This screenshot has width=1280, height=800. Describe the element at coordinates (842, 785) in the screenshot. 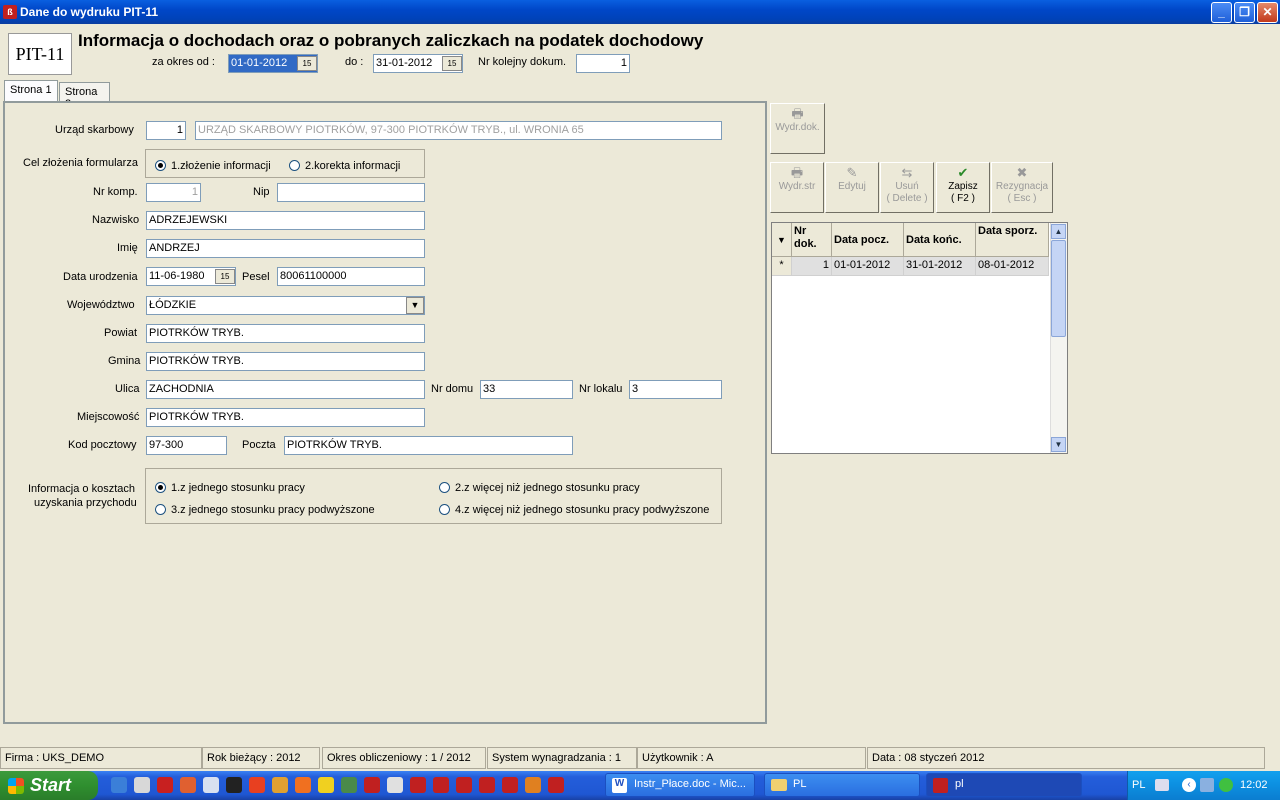

I see `taskbar-item-folder: PL` at that location.